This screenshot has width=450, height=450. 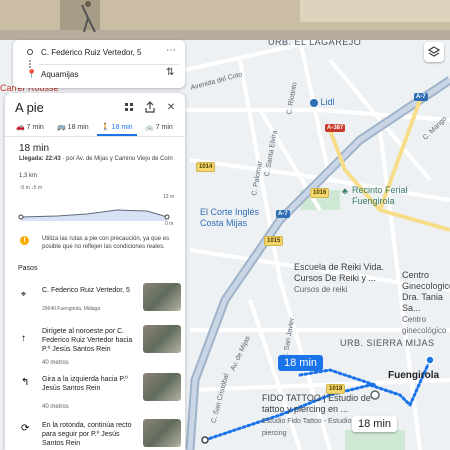 I want to click on photo-illustration, so click(x=225, y=20).